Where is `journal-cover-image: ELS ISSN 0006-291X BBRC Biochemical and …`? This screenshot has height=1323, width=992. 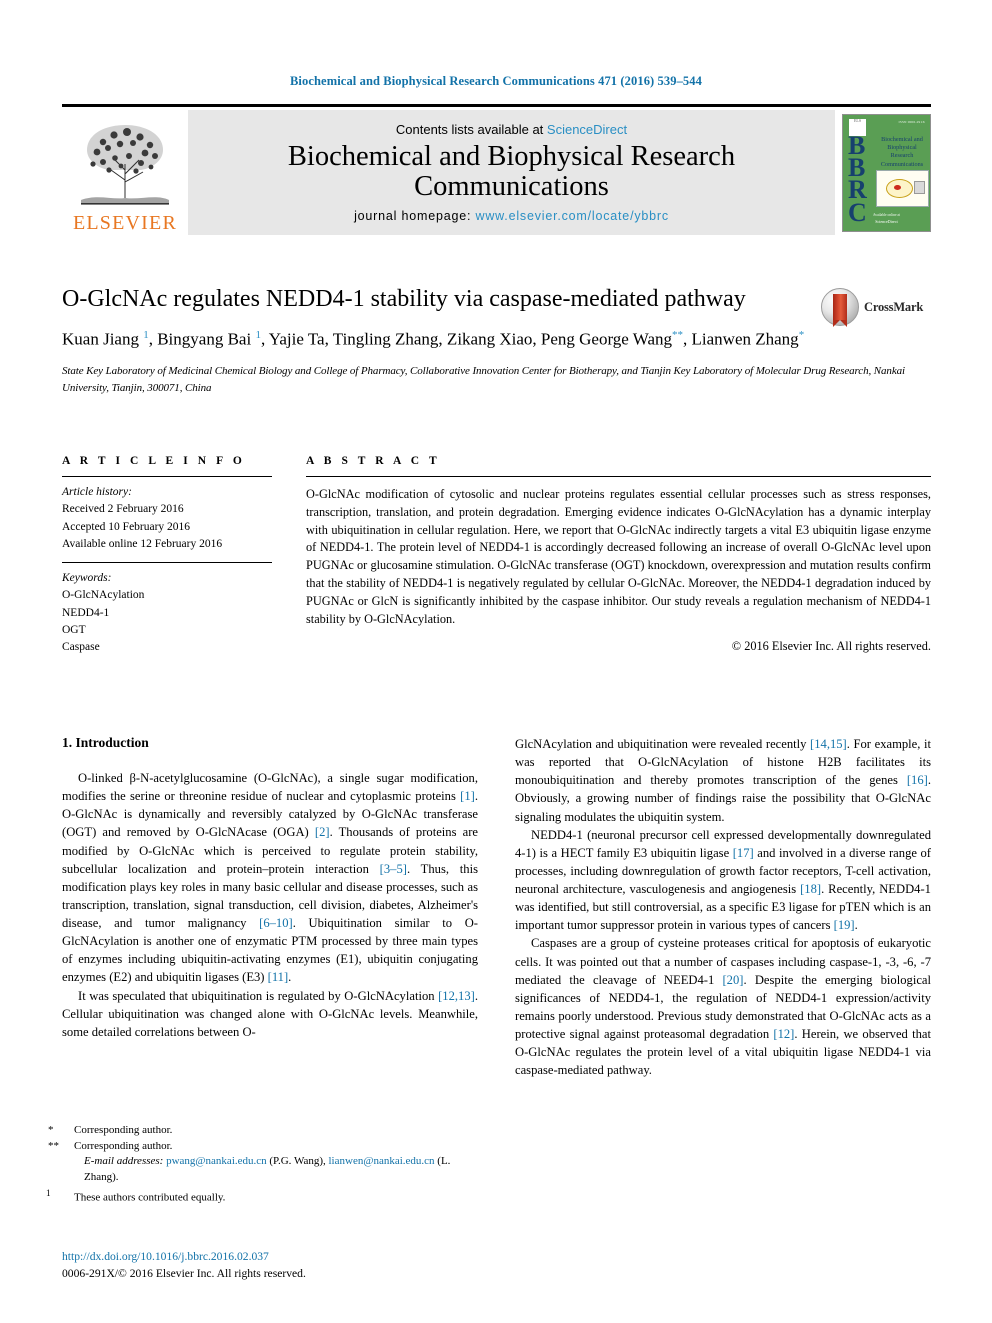 journal-cover-image: ELS ISSN 0006-291X BBRC Biochemical and … is located at coordinates (886, 172).